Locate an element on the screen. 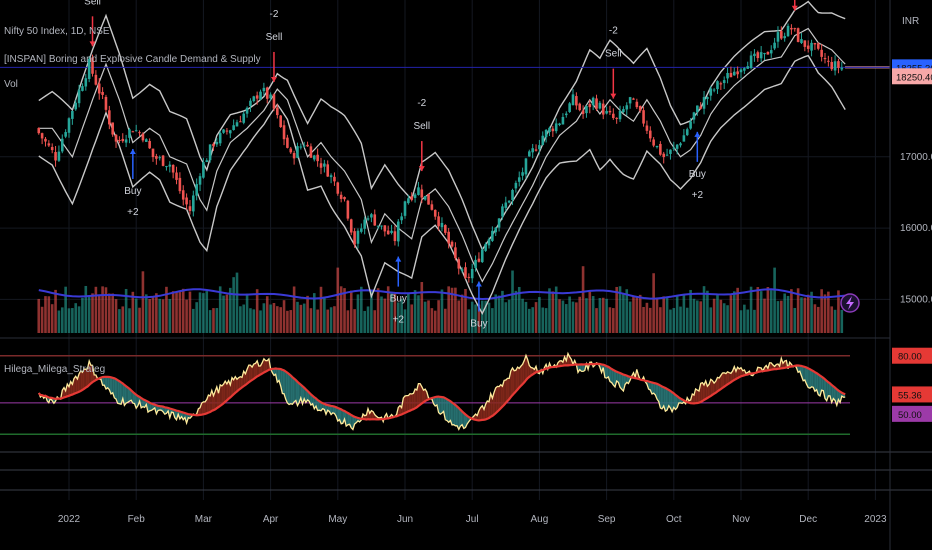 The image size is (932, 550). time-tick-4: May is located at coordinates (337, 519).